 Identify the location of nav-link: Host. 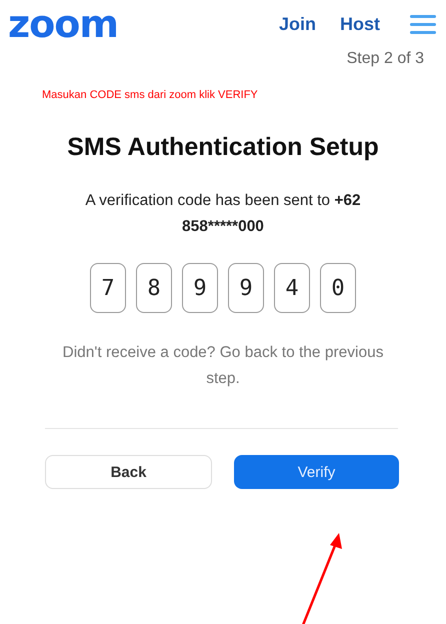
(360, 24).